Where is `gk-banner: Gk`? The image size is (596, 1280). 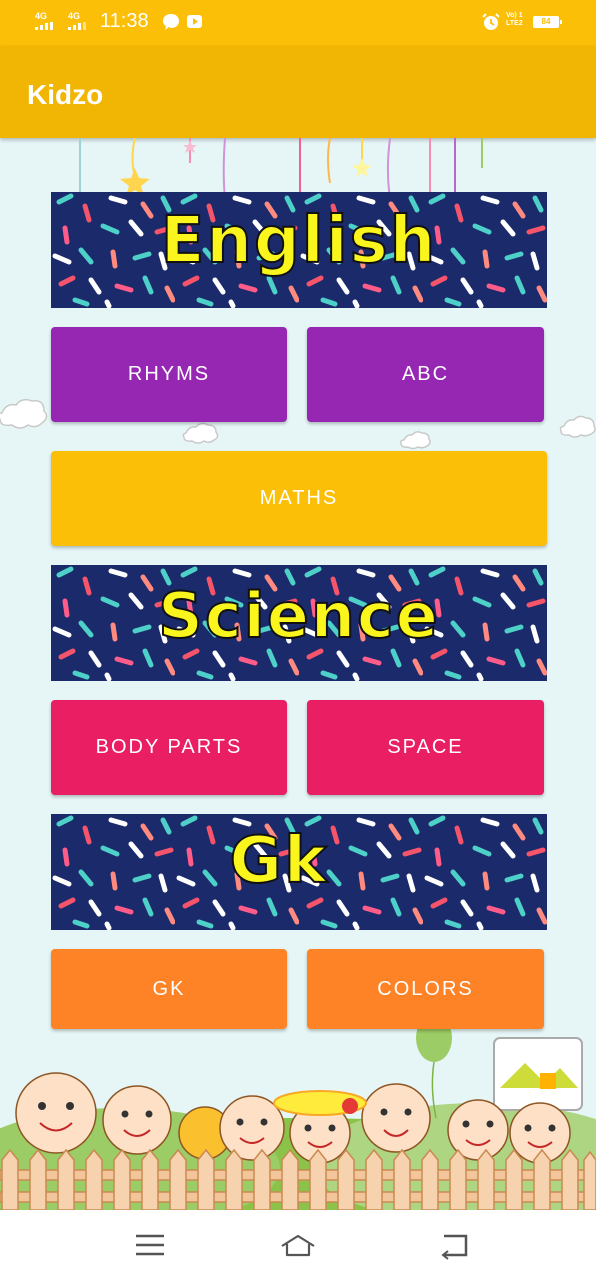
gk-banner: Gk is located at coordinates (299, 872).